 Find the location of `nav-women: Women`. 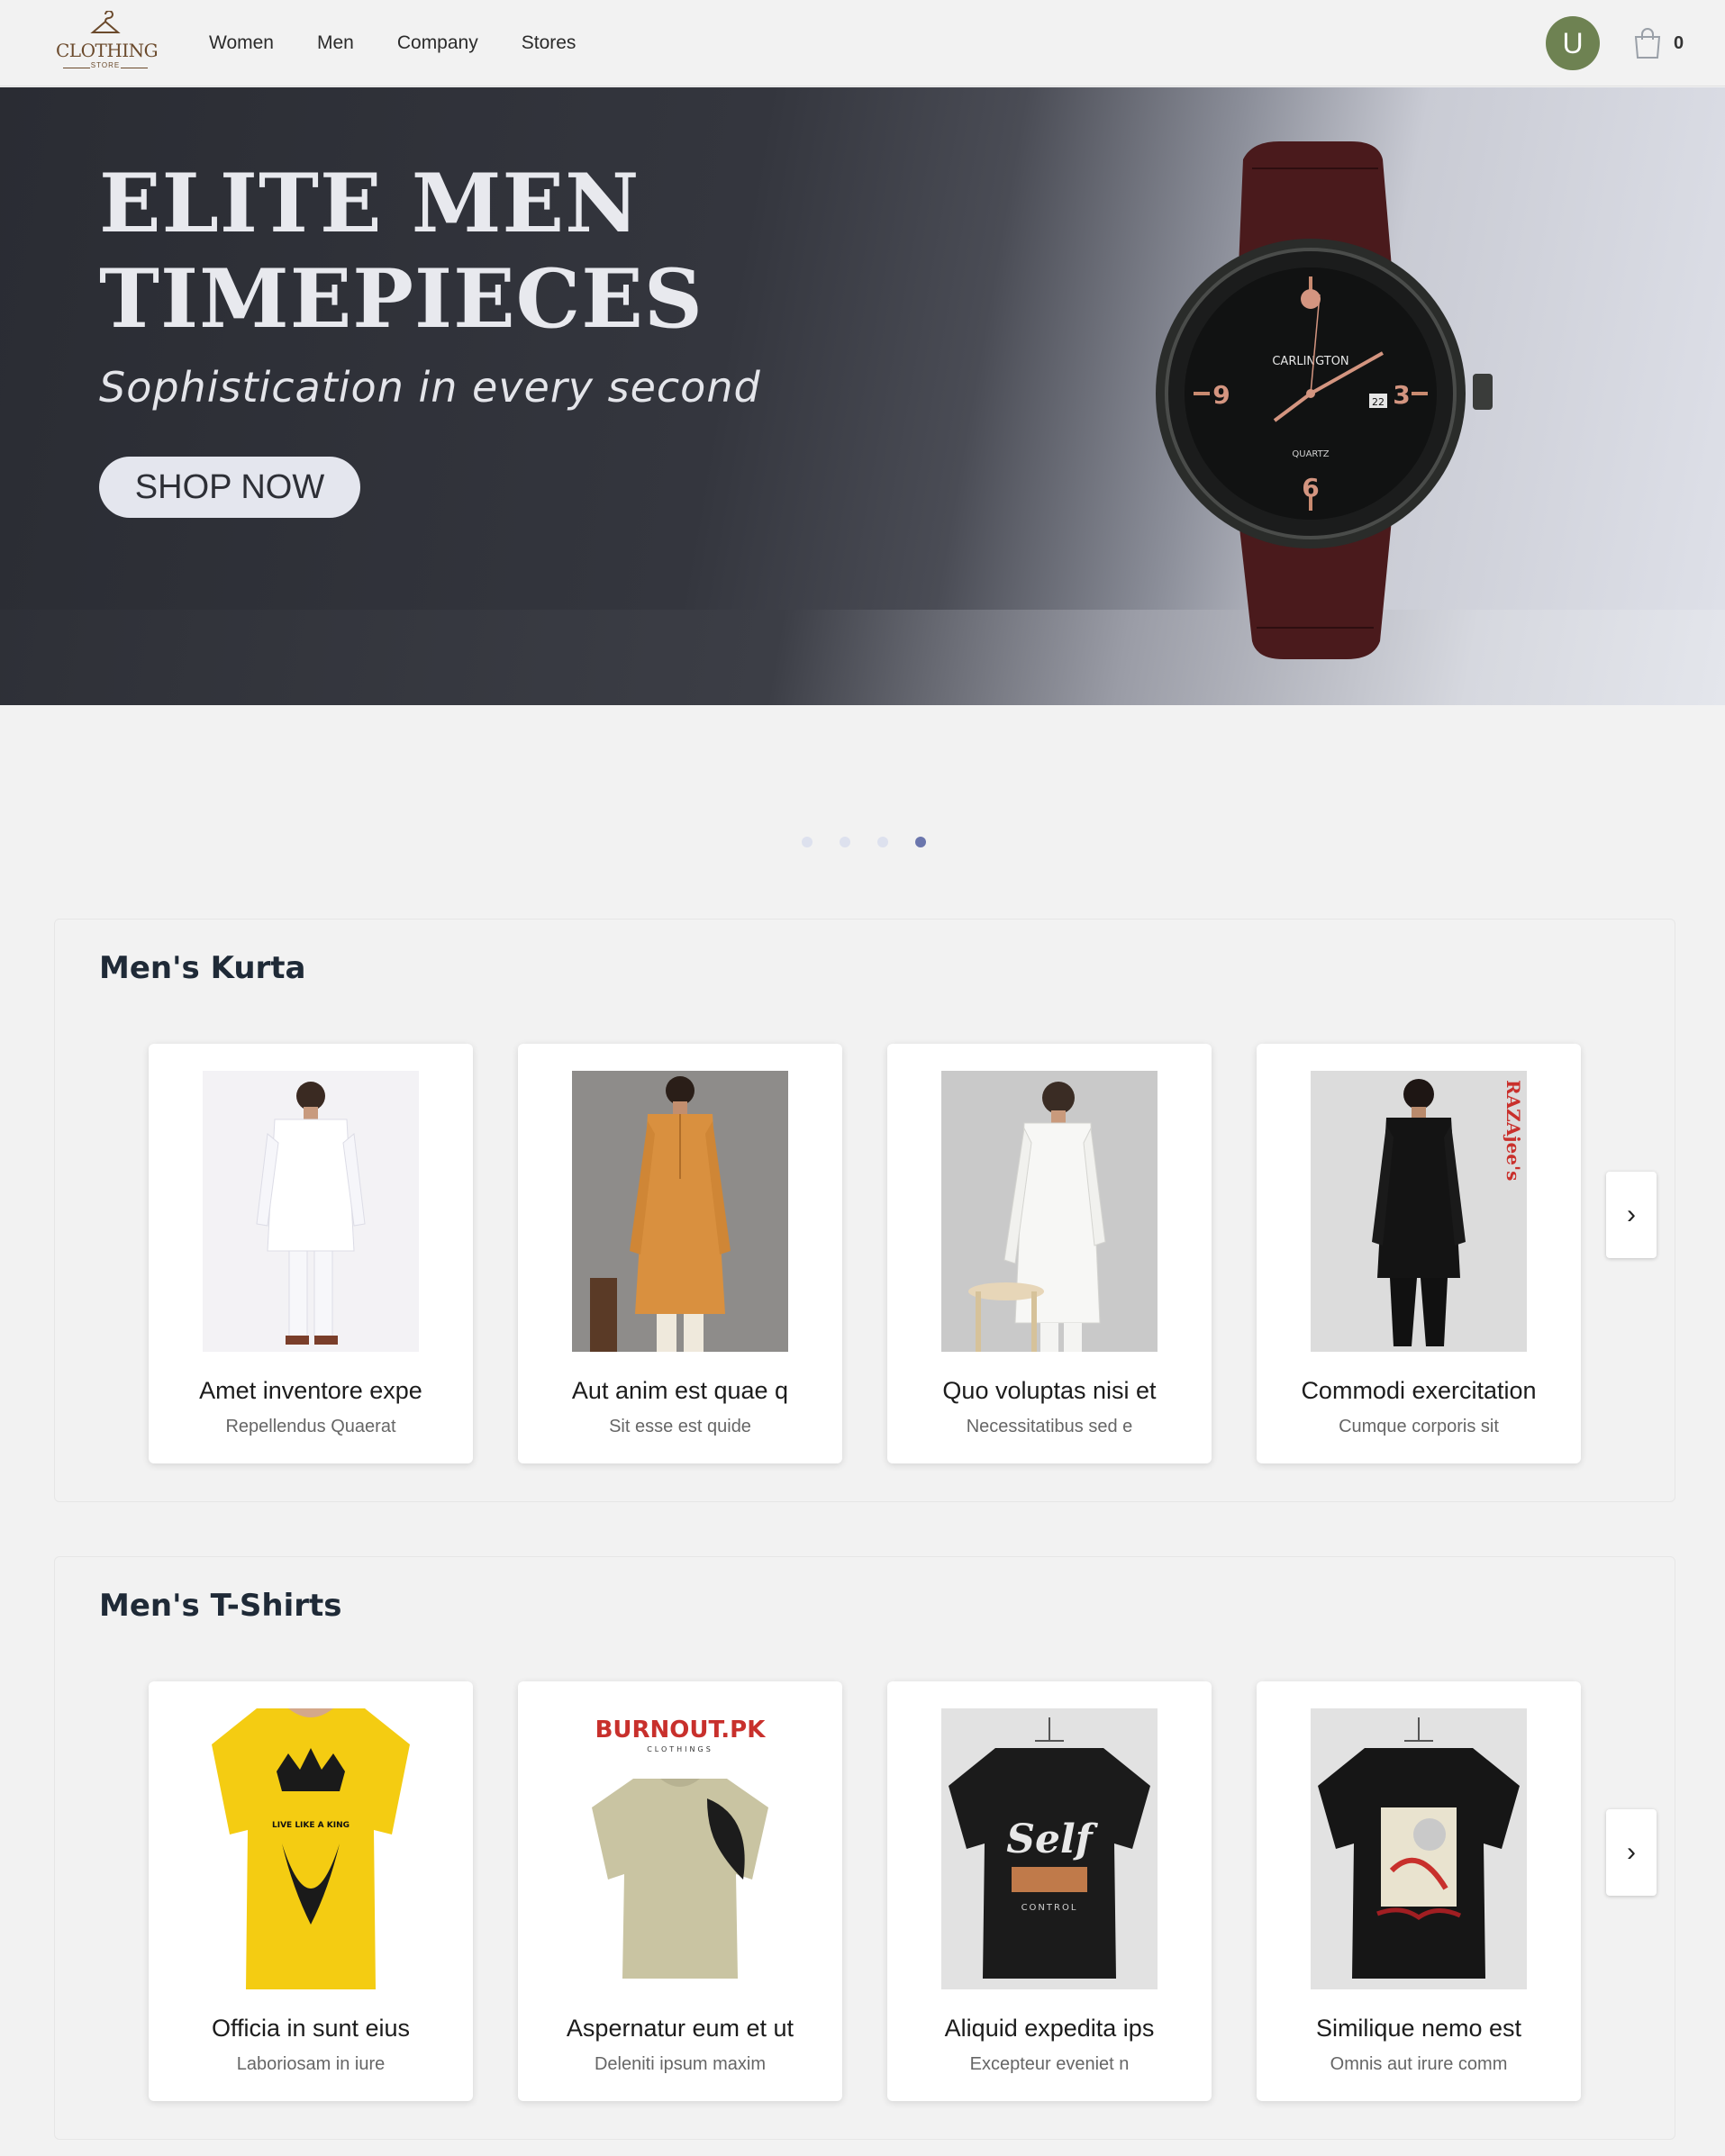

nav-women: Women is located at coordinates (241, 43).